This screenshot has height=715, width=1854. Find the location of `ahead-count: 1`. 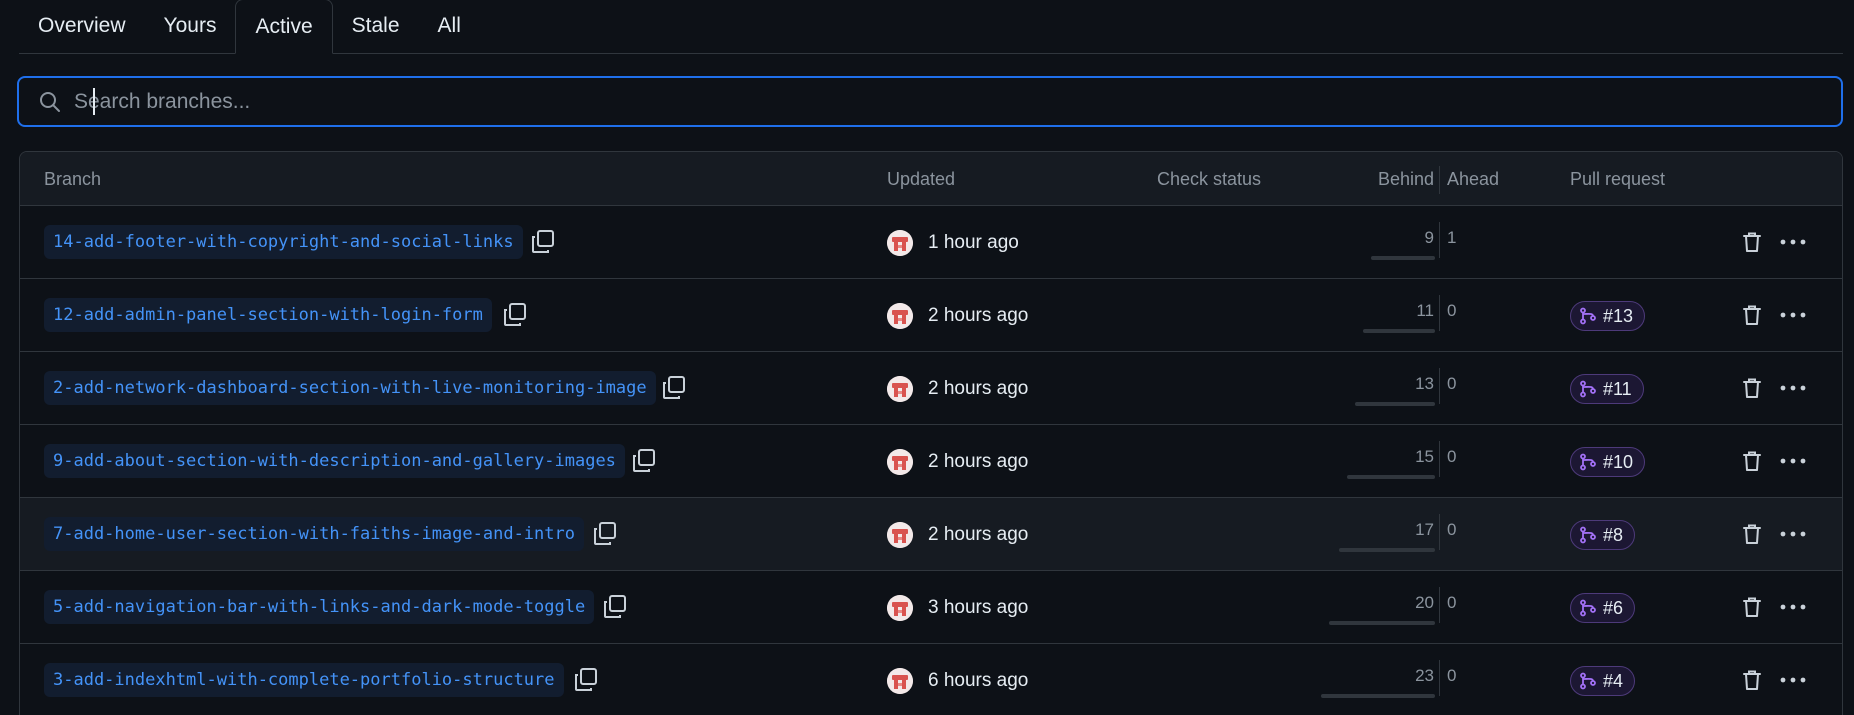

ahead-count: 1 is located at coordinates (1452, 237).